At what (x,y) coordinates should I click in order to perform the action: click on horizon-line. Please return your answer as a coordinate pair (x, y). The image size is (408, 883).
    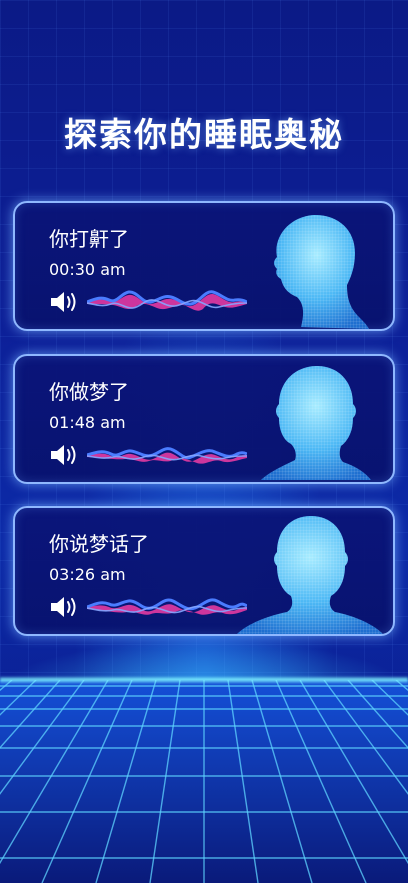
    Looking at the image, I should click on (204, 680).